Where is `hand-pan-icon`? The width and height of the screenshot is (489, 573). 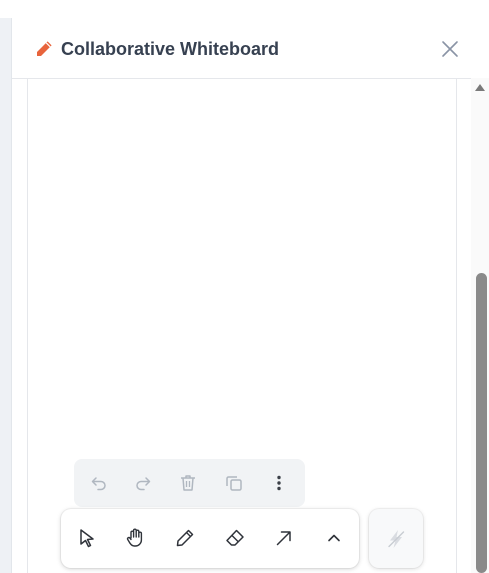 hand-pan-icon is located at coordinates (134, 537).